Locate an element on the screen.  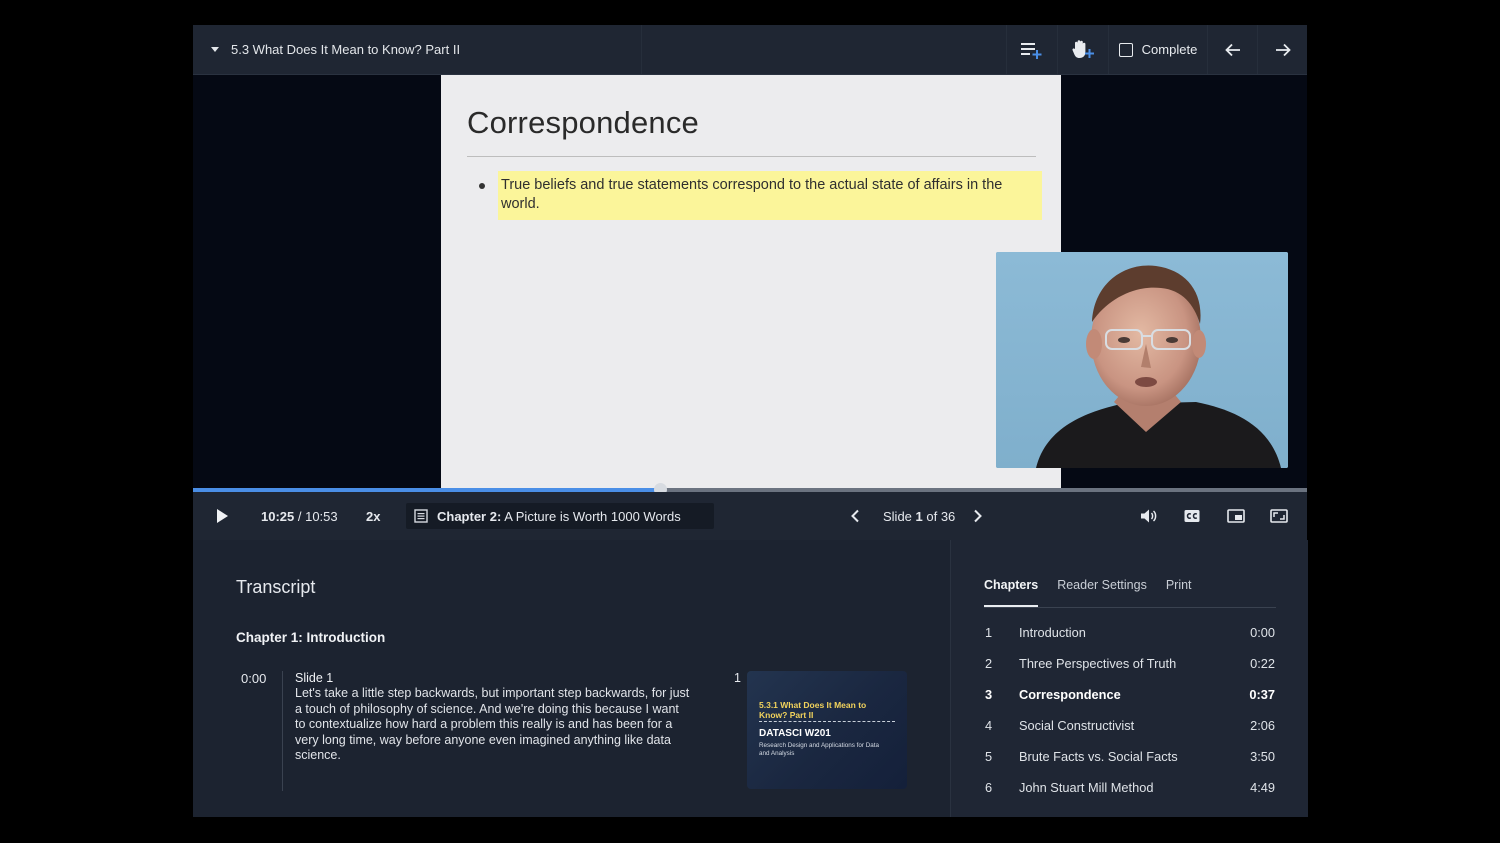
chapter-item: 4 Social Constructivist 2:06 is located at coordinates (1130, 733).